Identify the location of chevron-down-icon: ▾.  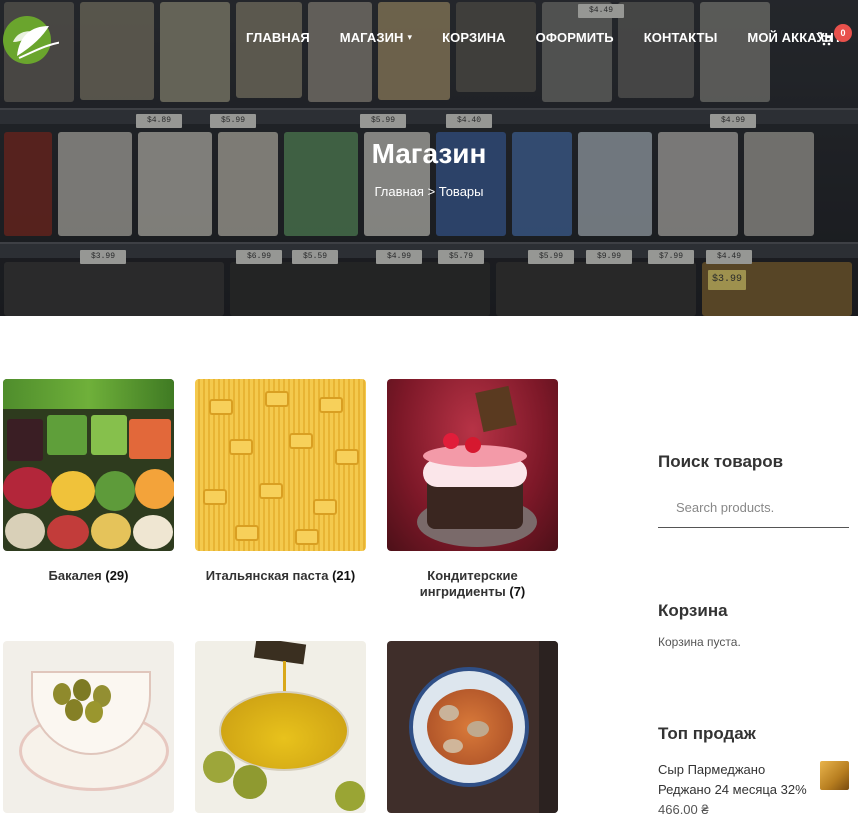
(410, 37).